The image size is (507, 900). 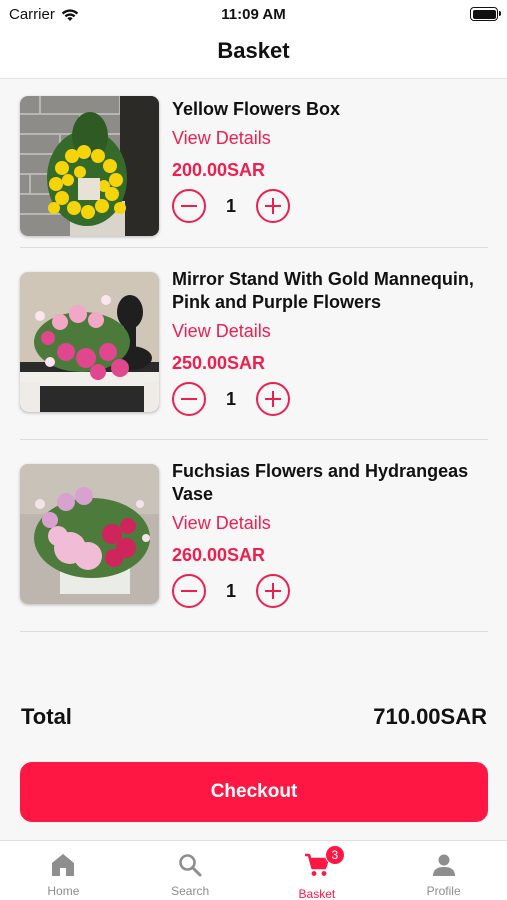 What do you see at coordinates (190, 865) in the screenshot?
I see `search-icon` at bounding box center [190, 865].